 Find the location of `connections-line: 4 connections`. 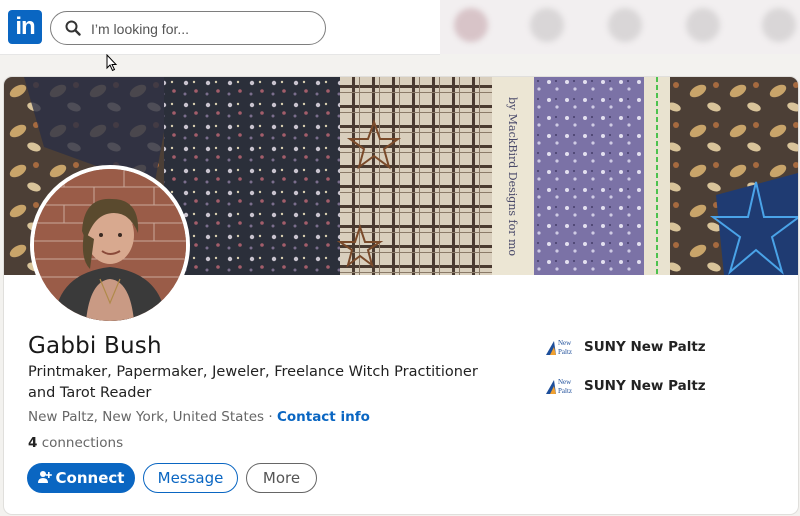

connections-line: 4 connections is located at coordinates (75, 443).